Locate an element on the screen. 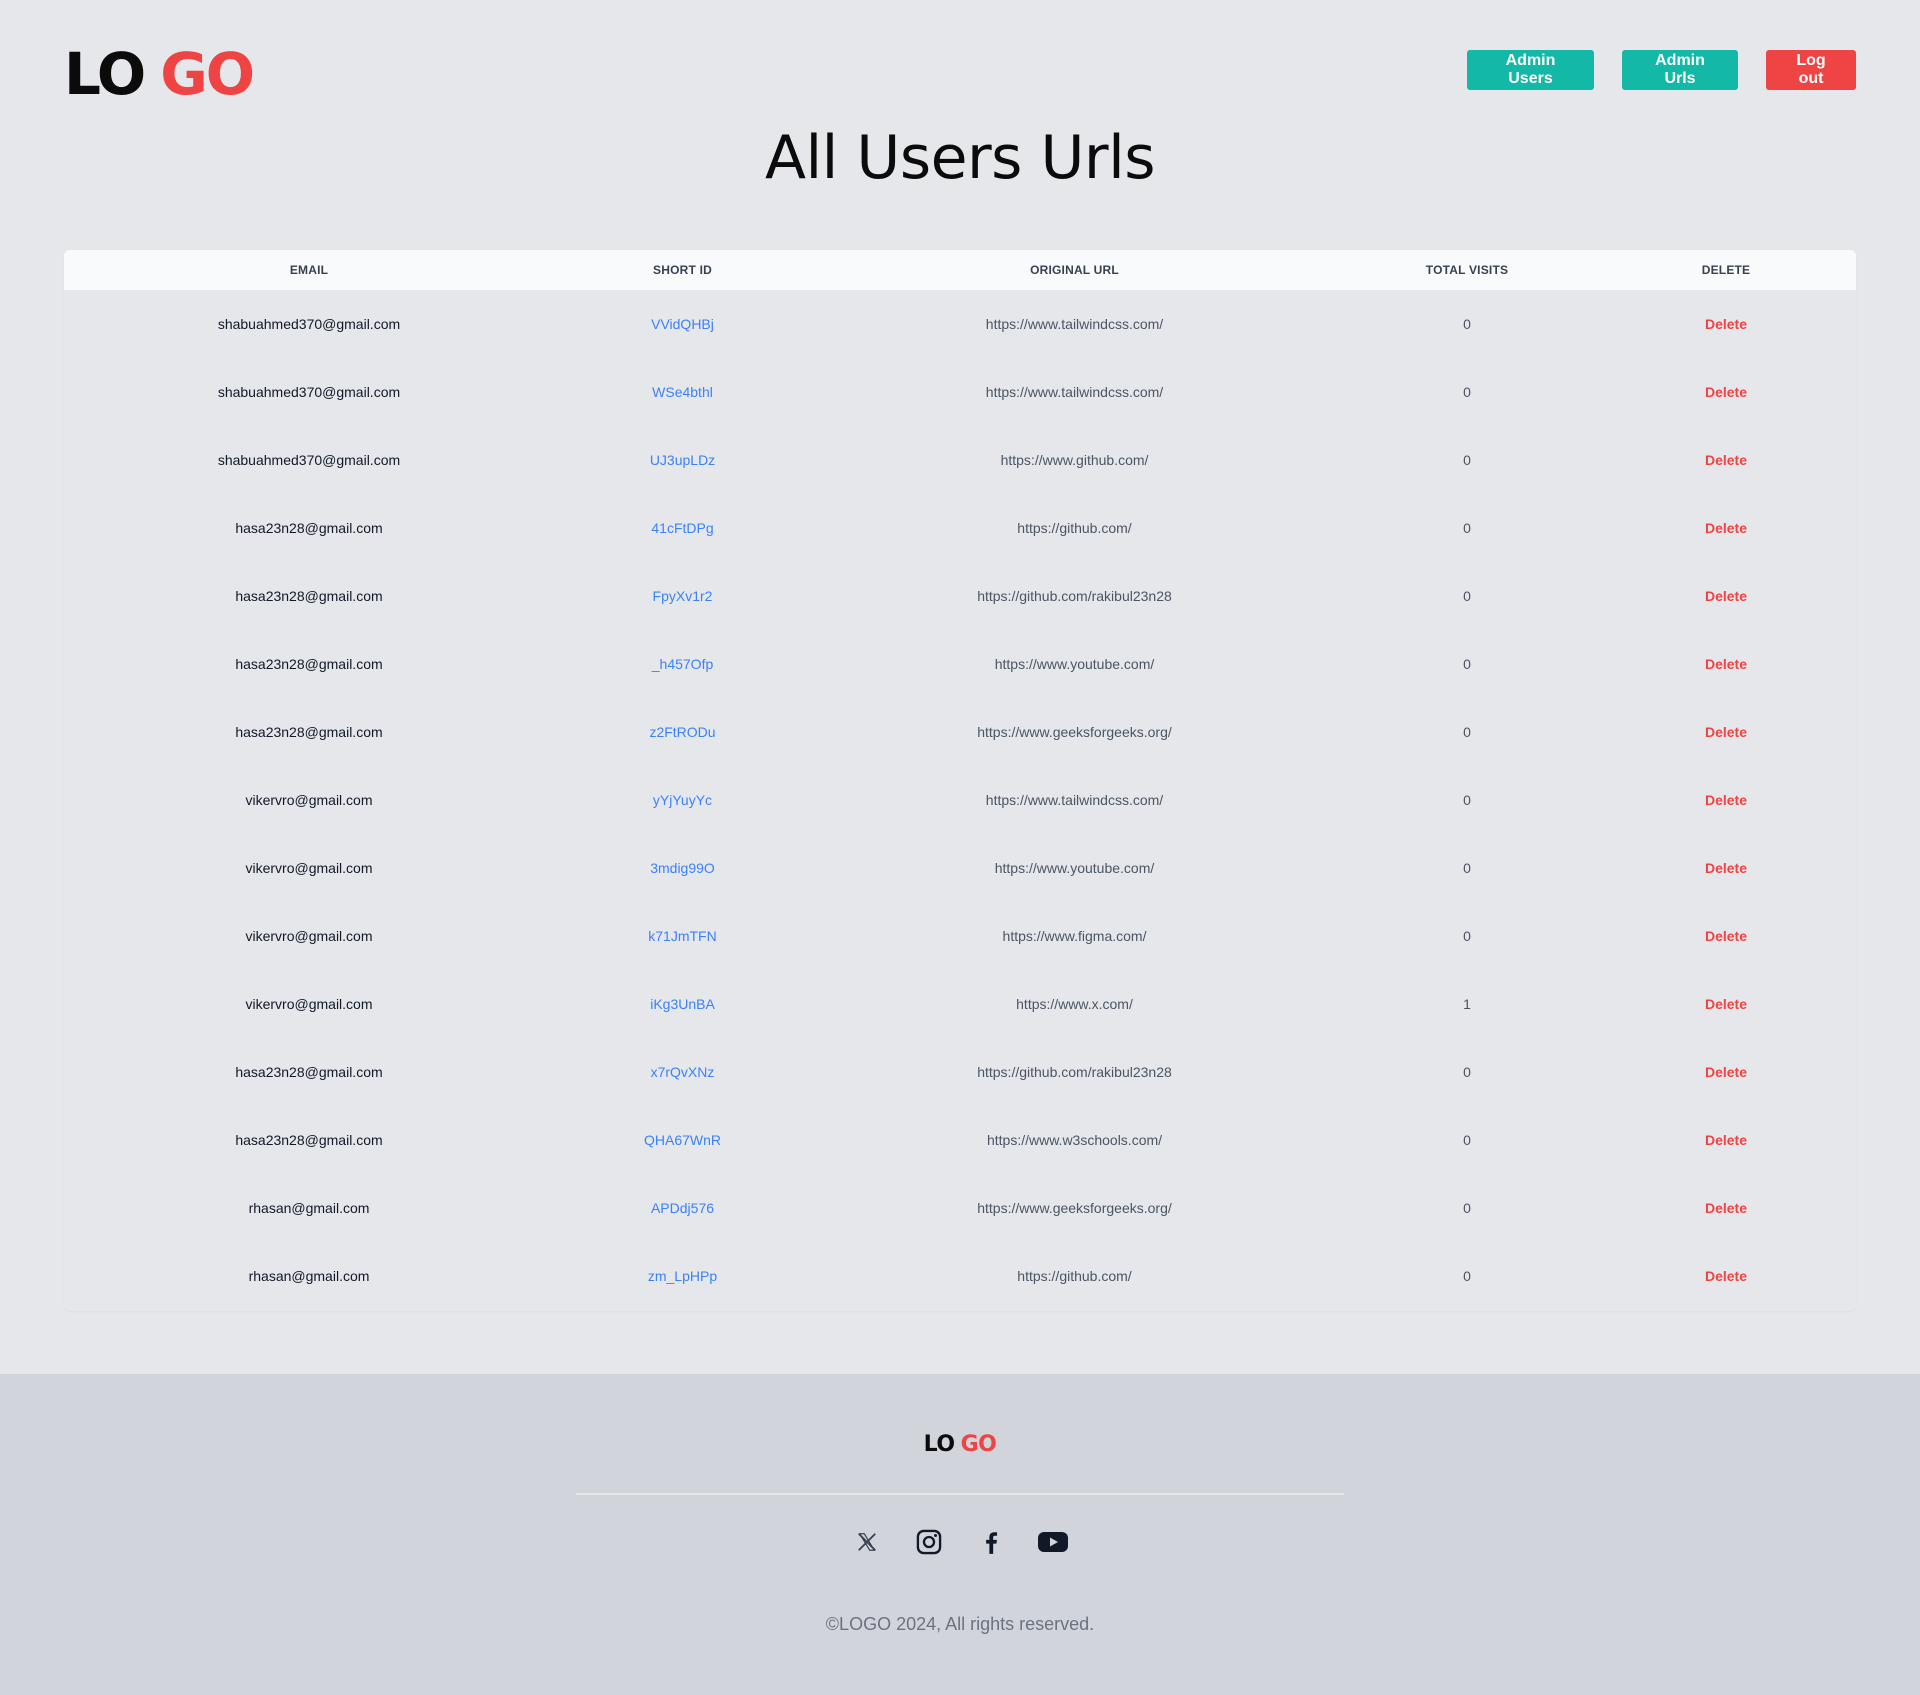  instagram-icon is located at coordinates (929, 1542).